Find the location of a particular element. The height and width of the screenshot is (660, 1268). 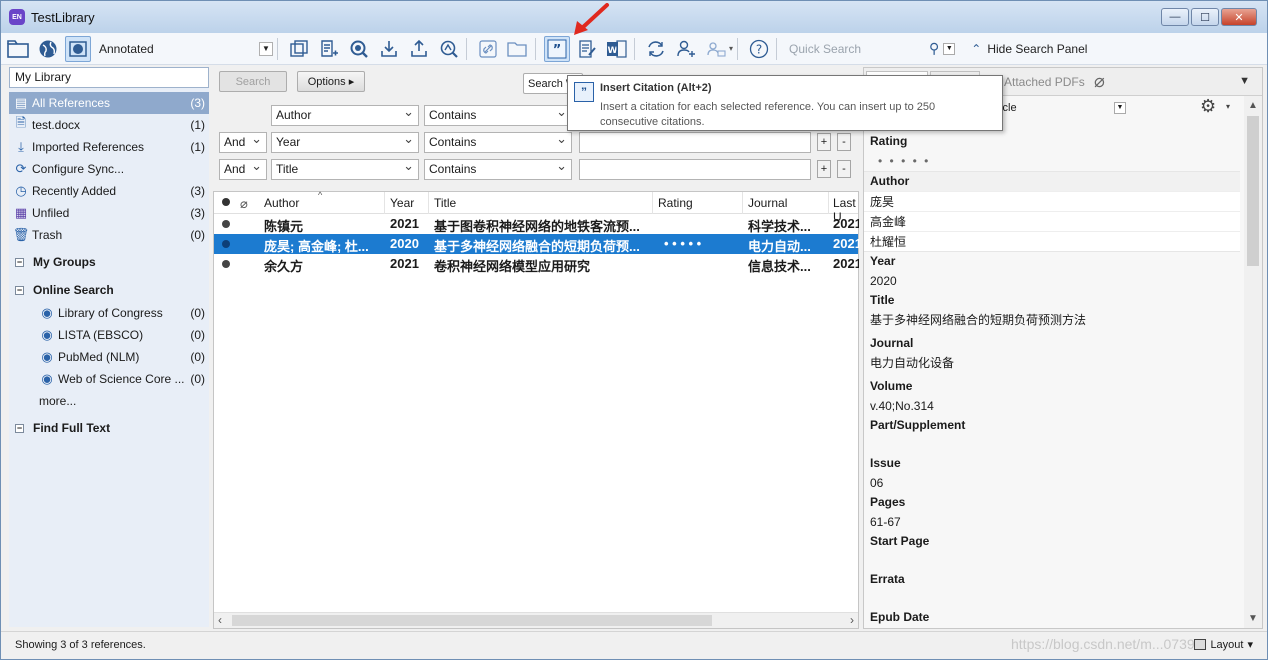

new-reference-icon is located at coordinates (329, 49).